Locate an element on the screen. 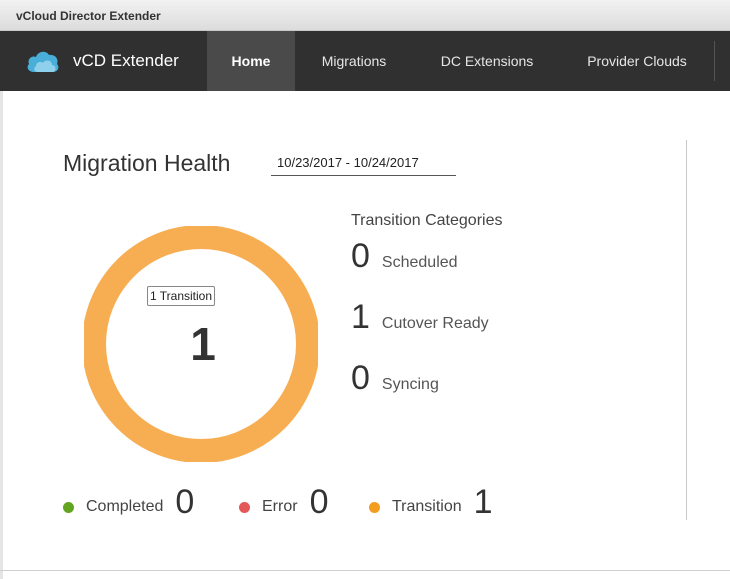 The height and width of the screenshot is (579, 730). legend-count: 1 is located at coordinates (483, 502).